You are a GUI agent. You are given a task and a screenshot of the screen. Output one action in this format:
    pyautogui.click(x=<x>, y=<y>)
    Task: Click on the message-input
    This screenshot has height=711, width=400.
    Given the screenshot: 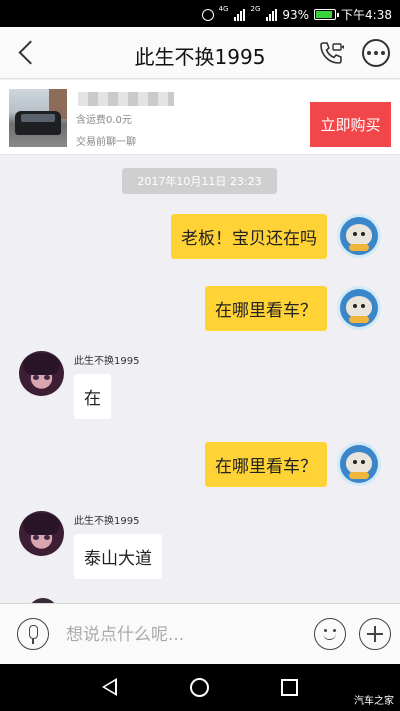 What is the action you would take?
    pyautogui.click(x=181, y=635)
    